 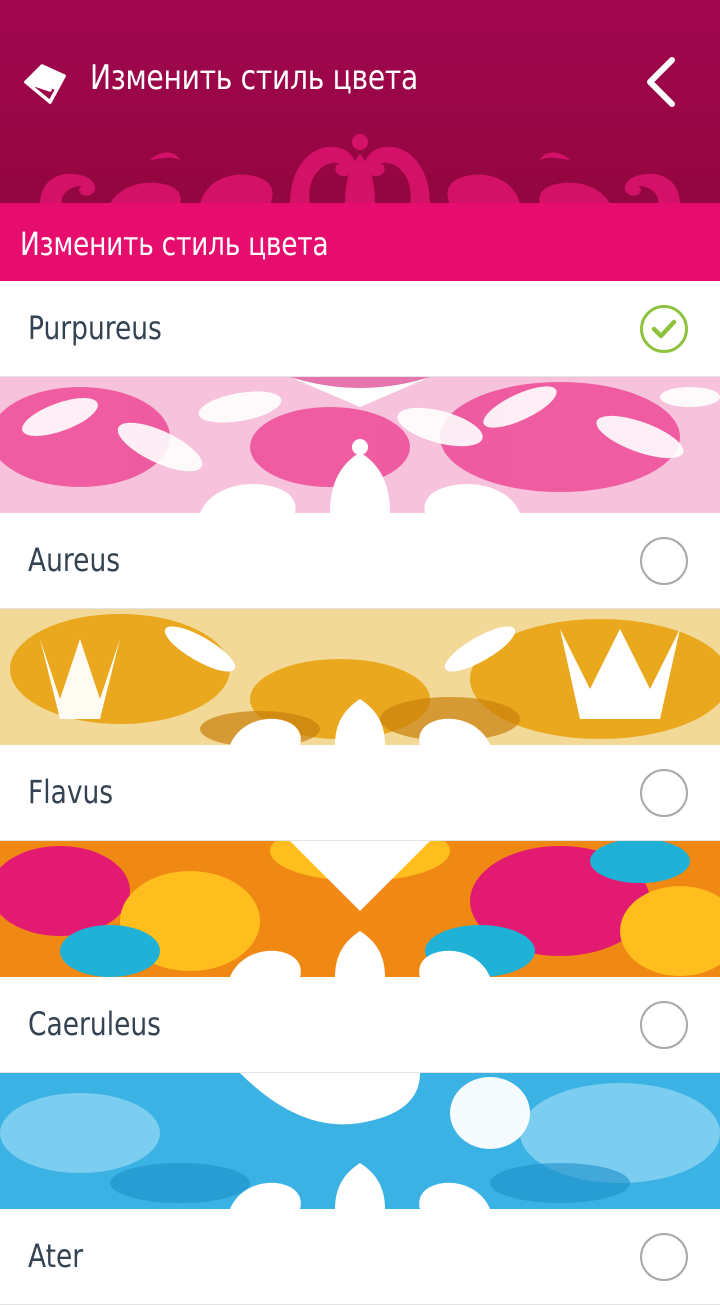 What do you see at coordinates (71, 792) in the screenshot?
I see `option-label: Flavus` at bounding box center [71, 792].